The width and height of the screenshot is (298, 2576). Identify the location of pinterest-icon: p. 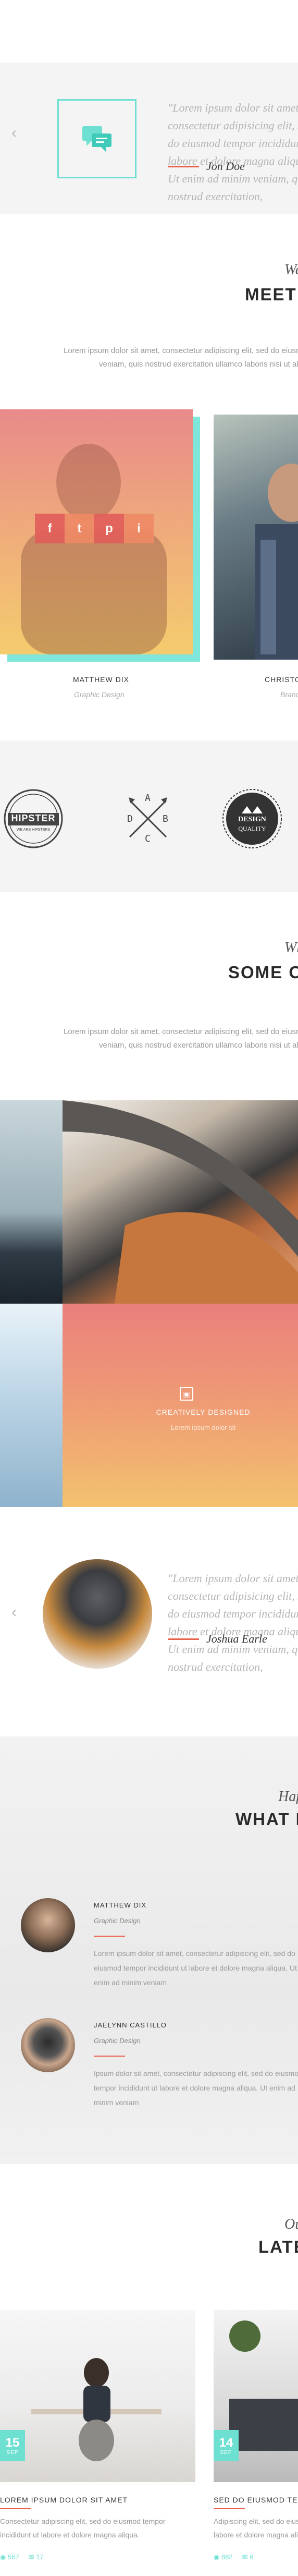
(109, 528).